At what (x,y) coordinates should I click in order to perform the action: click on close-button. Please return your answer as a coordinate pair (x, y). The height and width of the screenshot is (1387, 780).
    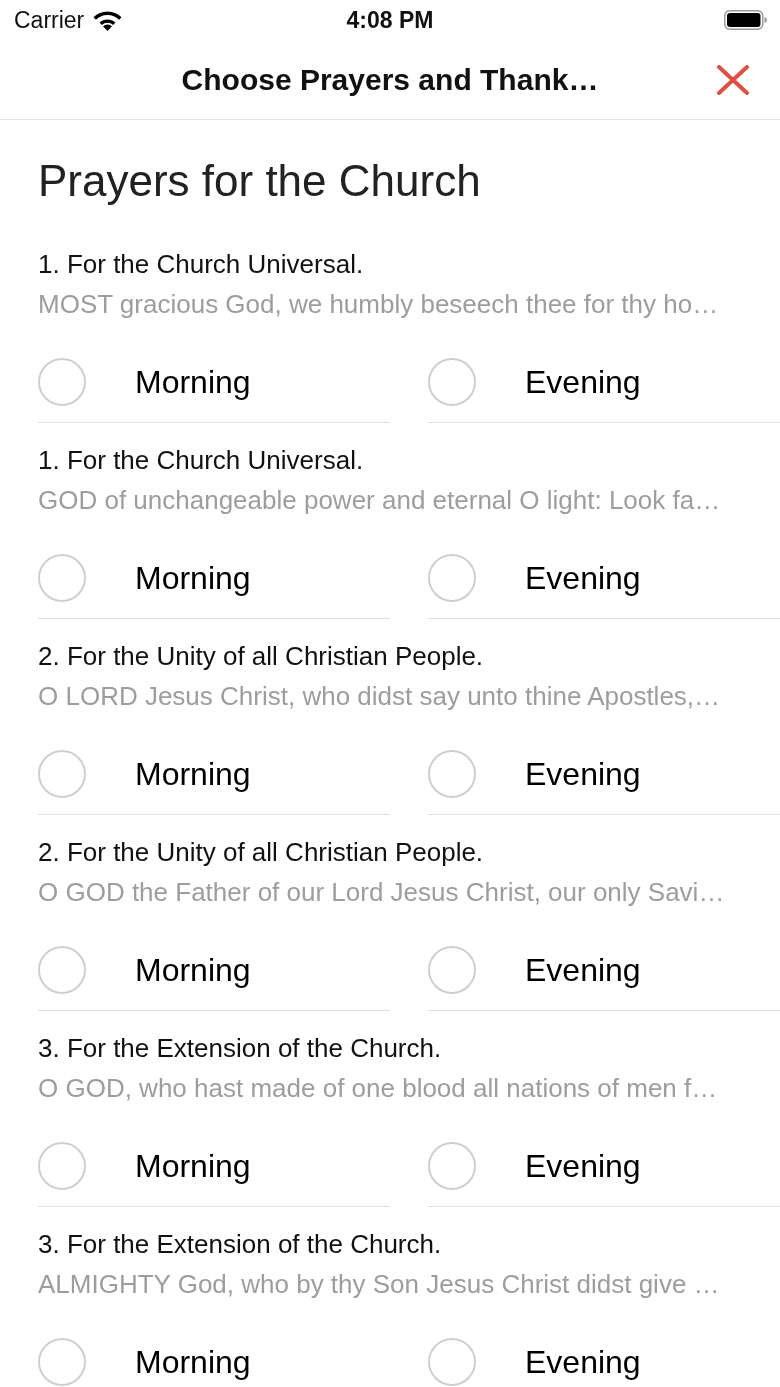
    Looking at the image, I should click on (733, 79).